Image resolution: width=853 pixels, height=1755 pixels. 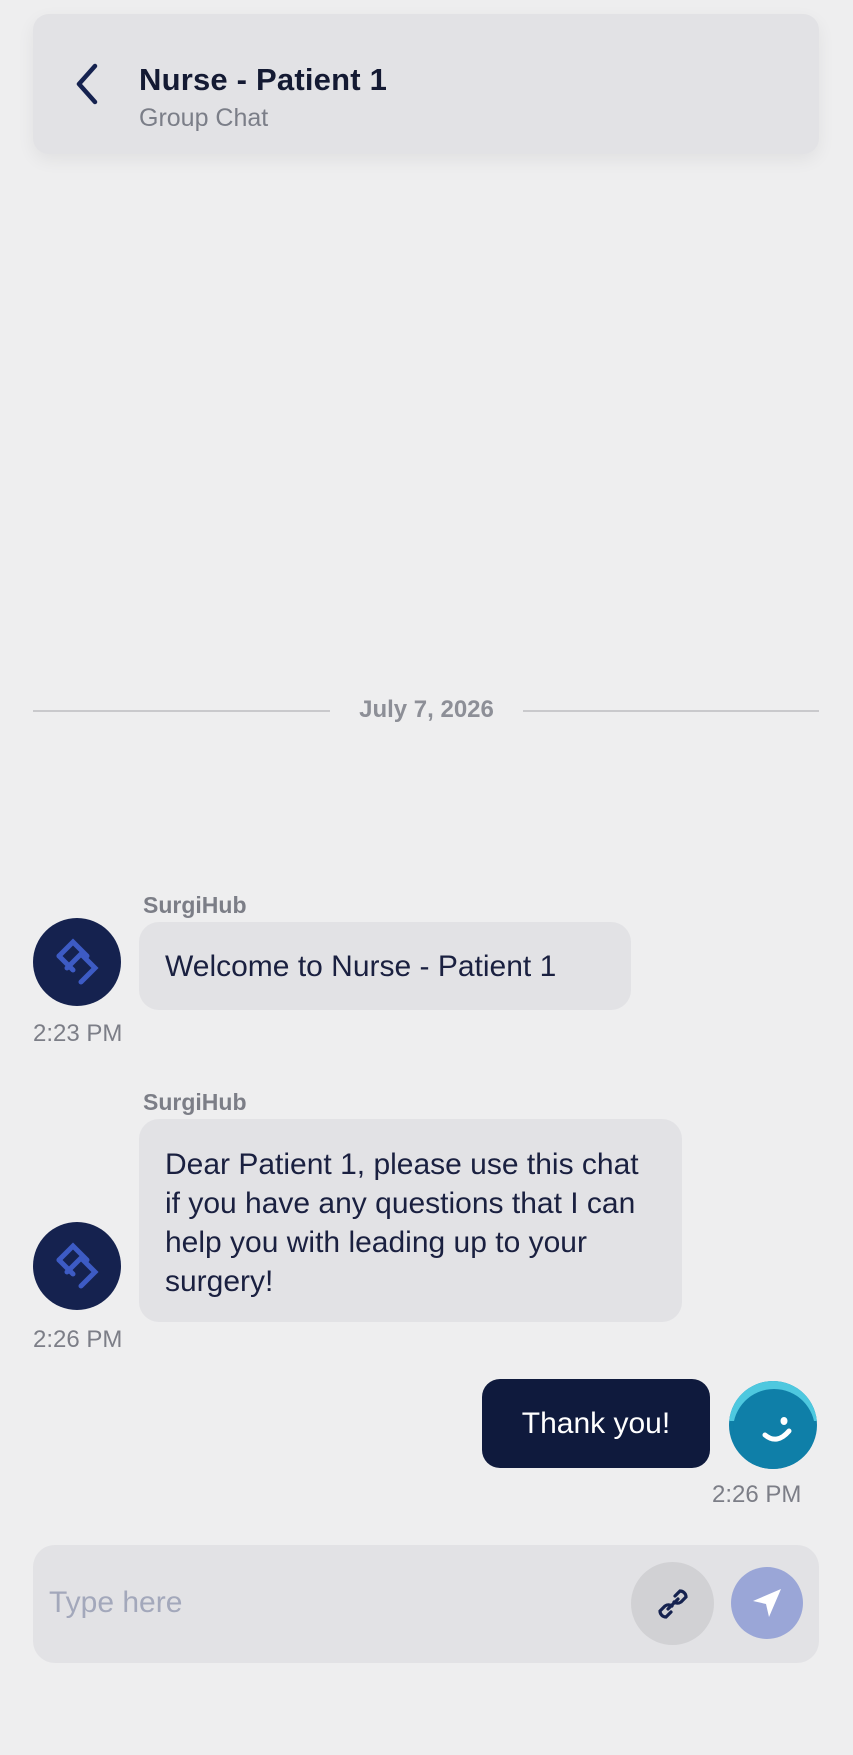 I want to click on chevron-left-icon, so click(x=87, y=84).